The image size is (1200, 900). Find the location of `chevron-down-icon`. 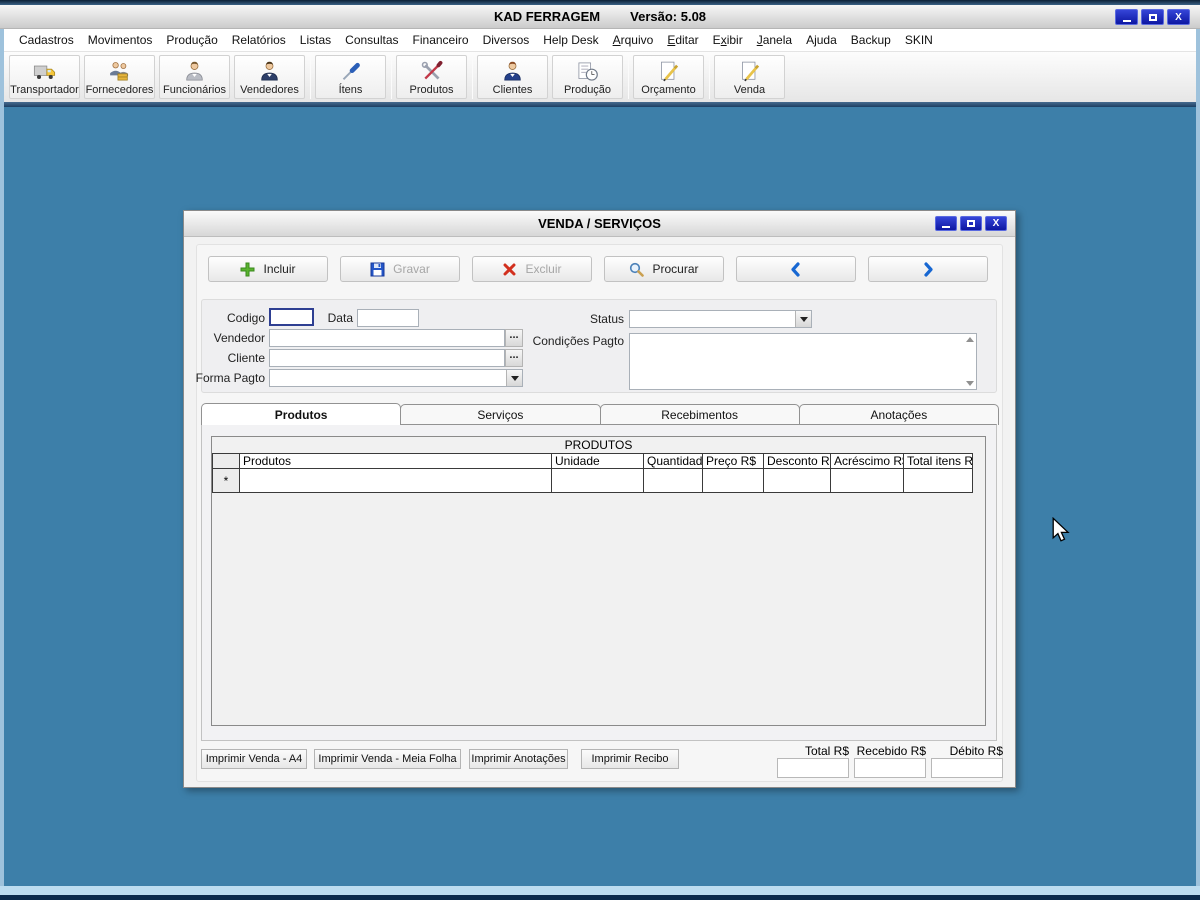

chevron-down-icon is located at coordinates (803, 319).